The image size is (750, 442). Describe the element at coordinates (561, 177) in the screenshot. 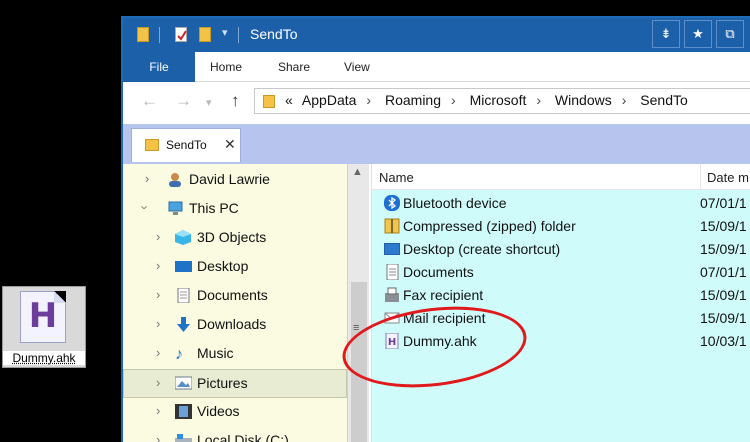

I see `column-header: Name Date m` at that location.